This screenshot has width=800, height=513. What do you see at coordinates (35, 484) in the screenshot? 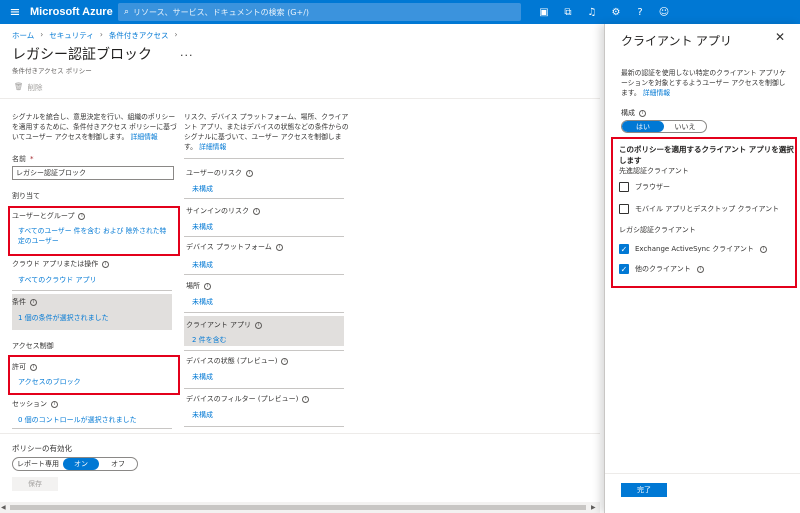
I see `save-button: 保存` at bounding box center [35, 484].